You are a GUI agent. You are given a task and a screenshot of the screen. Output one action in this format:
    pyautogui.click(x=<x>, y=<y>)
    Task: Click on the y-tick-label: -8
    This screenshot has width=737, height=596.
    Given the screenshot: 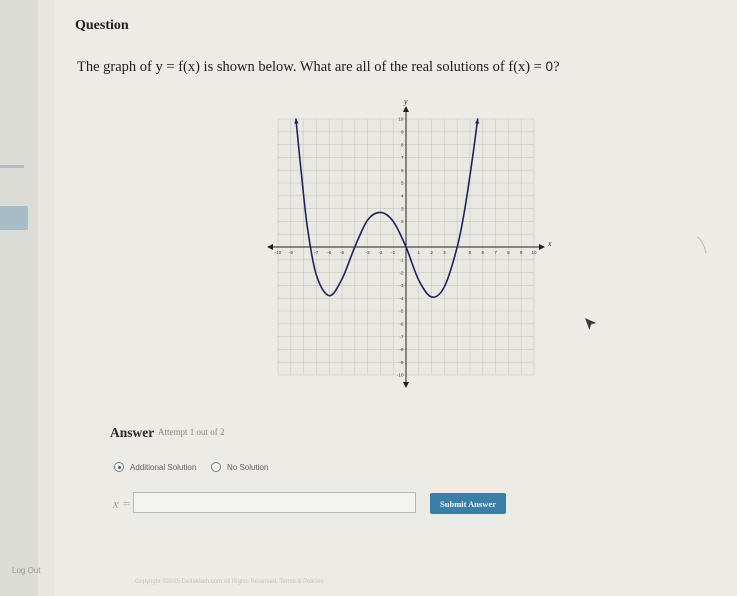 What is the action you would take?
    pyautogui.click(x=401, y=349)
    